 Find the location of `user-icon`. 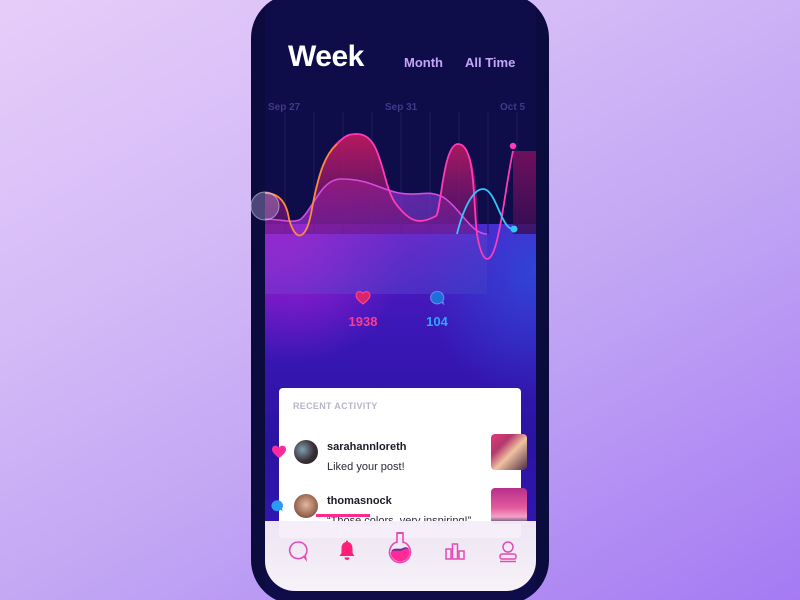

user-icon is located at coordinates (508, 551).